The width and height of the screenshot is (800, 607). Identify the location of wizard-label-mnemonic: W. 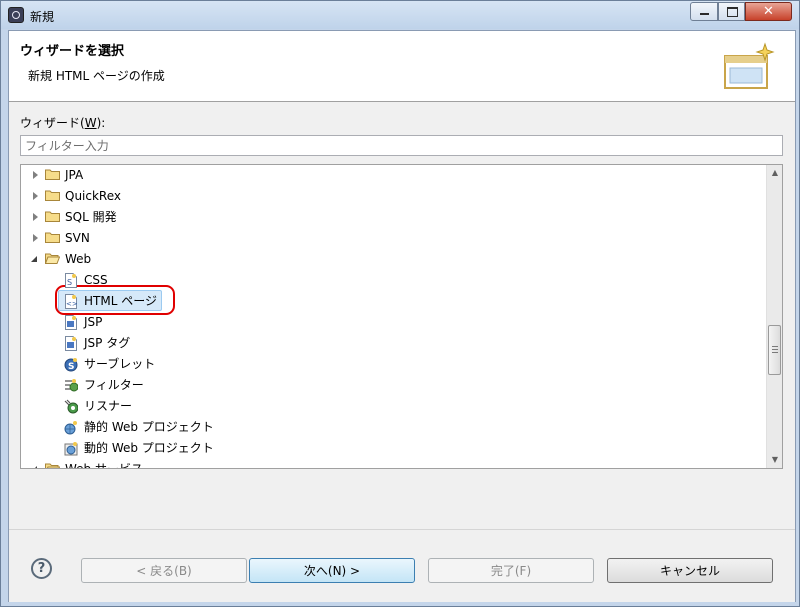
(90, 123).